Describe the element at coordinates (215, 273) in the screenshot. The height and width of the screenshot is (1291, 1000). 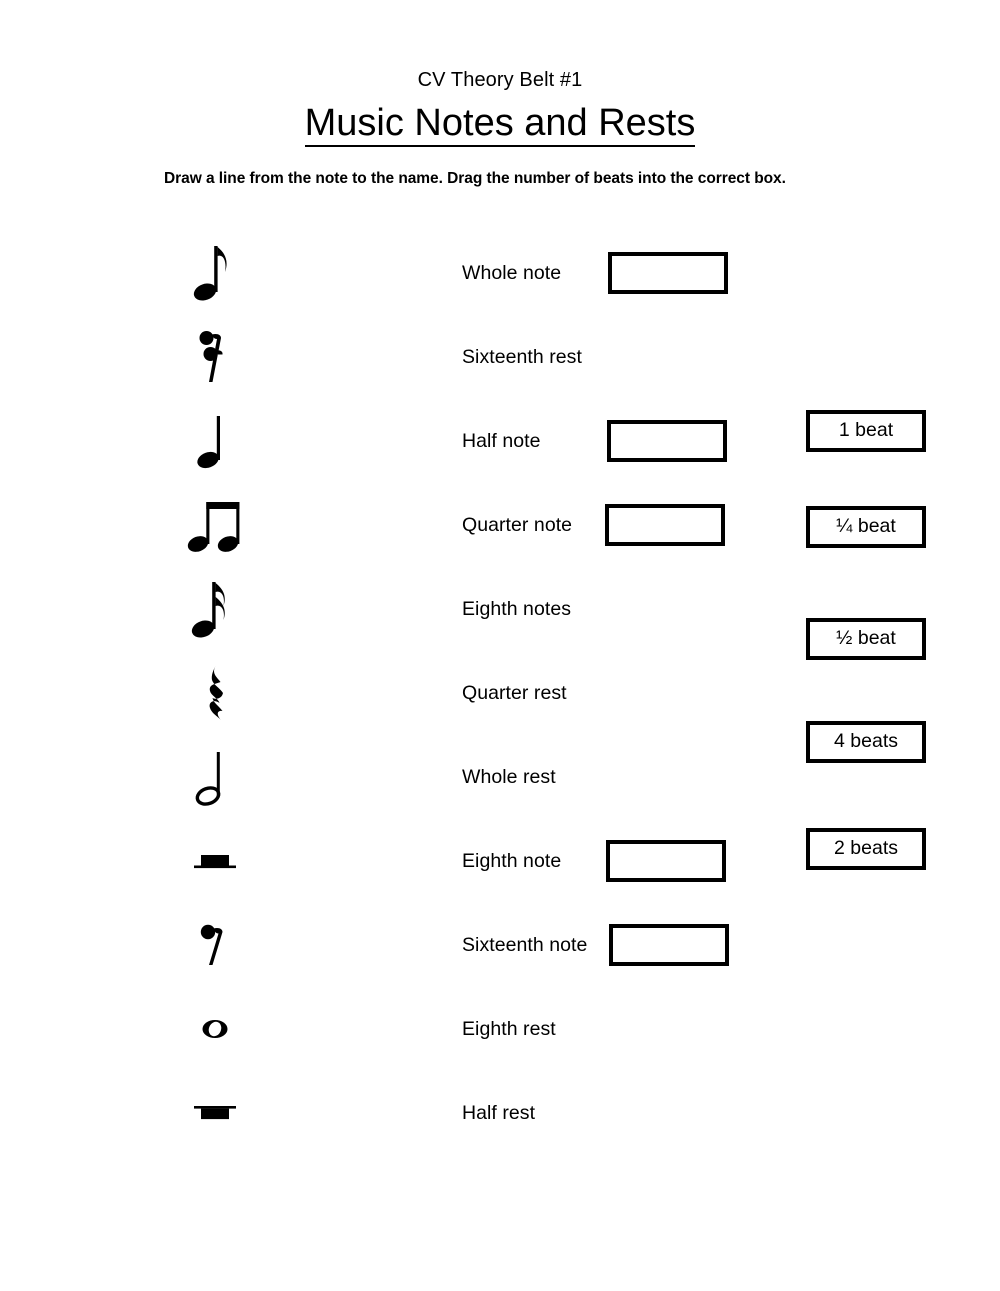
I see `eighth-note-icon` at that location.